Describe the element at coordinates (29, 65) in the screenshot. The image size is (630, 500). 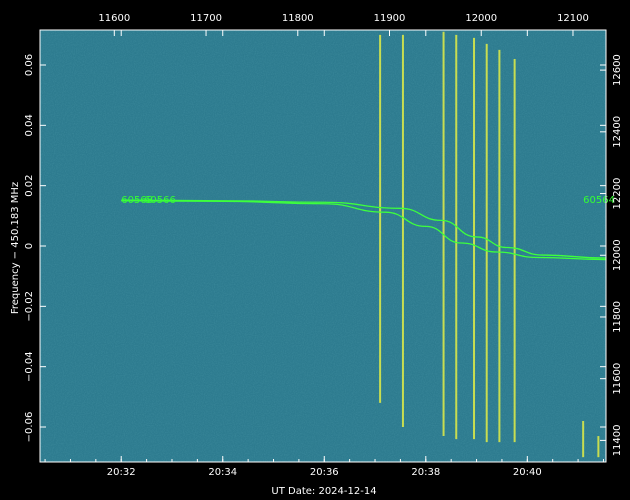
I see `y-tick-label: 0.06` at that location.